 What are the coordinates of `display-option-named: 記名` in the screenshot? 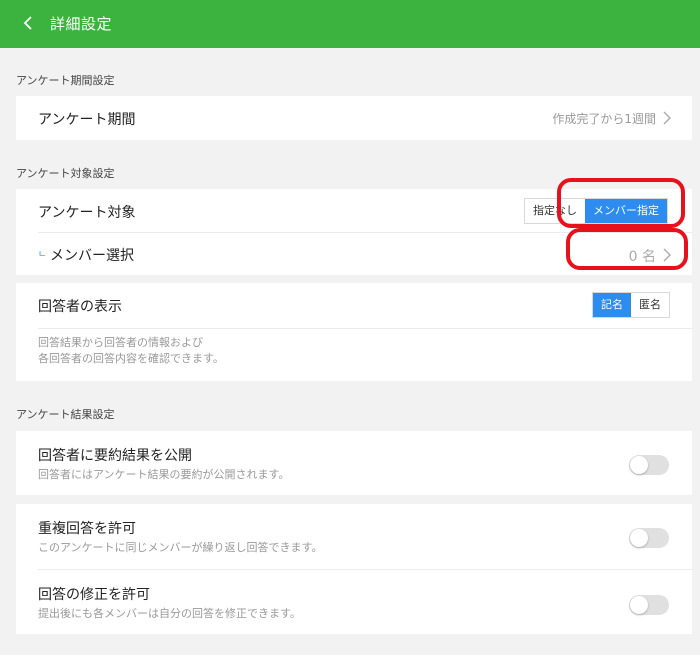 It's located at (612, 305).